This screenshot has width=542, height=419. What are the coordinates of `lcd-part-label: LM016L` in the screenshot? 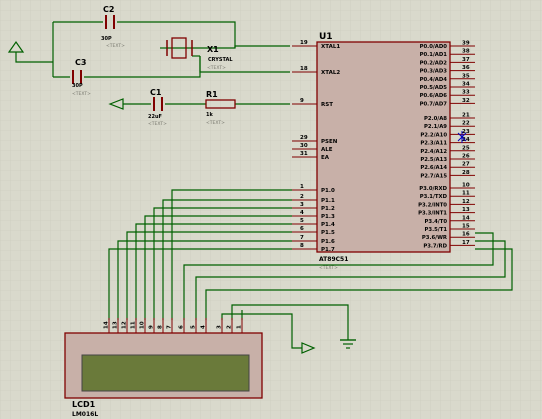 It's located at (85, 414).